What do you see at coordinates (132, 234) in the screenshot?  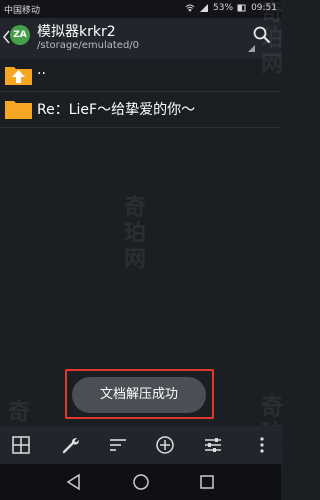 I see `watermark: 奇珀网` at bounding box center [132, 234].